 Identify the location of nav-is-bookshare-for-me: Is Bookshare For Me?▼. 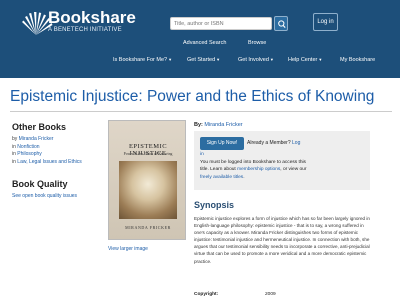
(142, 60).